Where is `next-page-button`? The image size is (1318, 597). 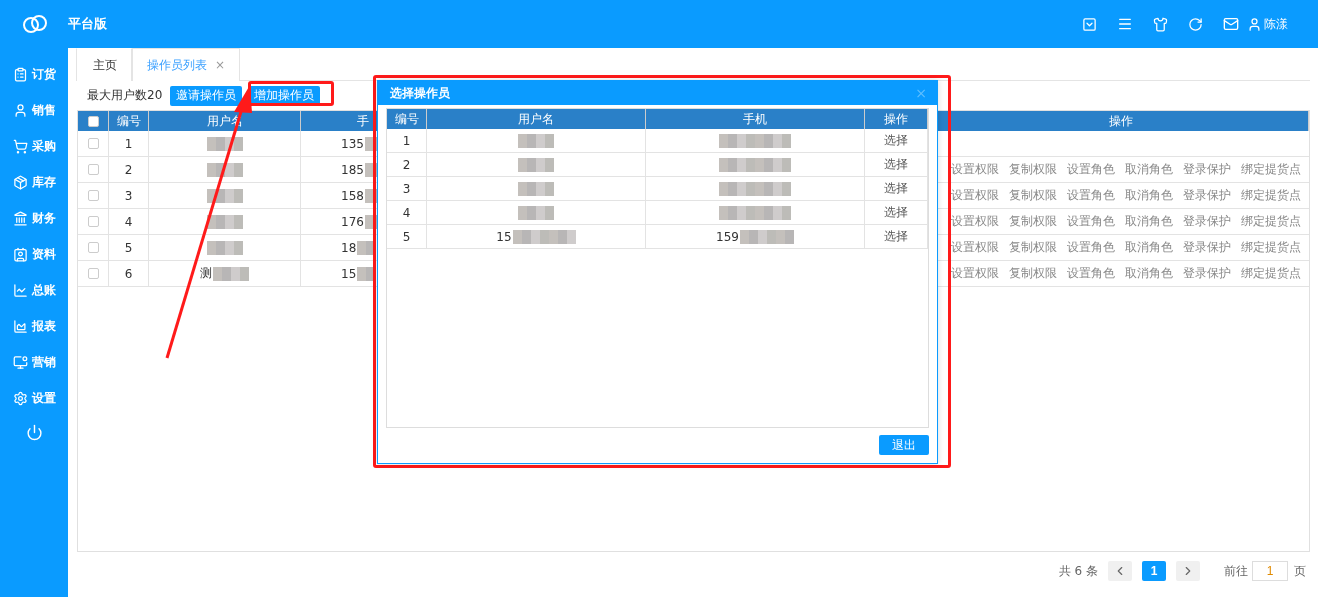 next-page-button is located at coordinates (1188, 571).